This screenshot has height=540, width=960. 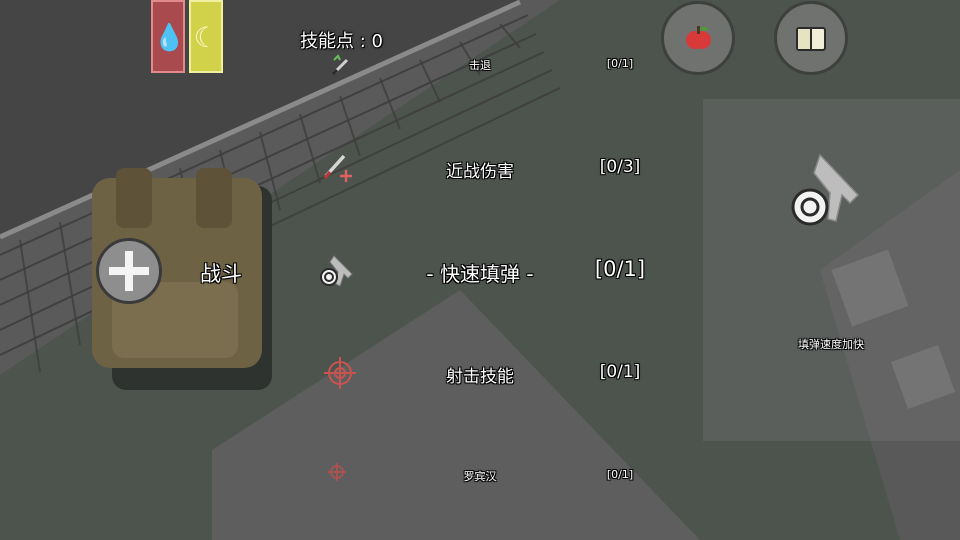 What do you see at coordinates (831, 344) in the screenshot?
I see `skill-description: 填弹速度加快` at bounding box center [831, 344].